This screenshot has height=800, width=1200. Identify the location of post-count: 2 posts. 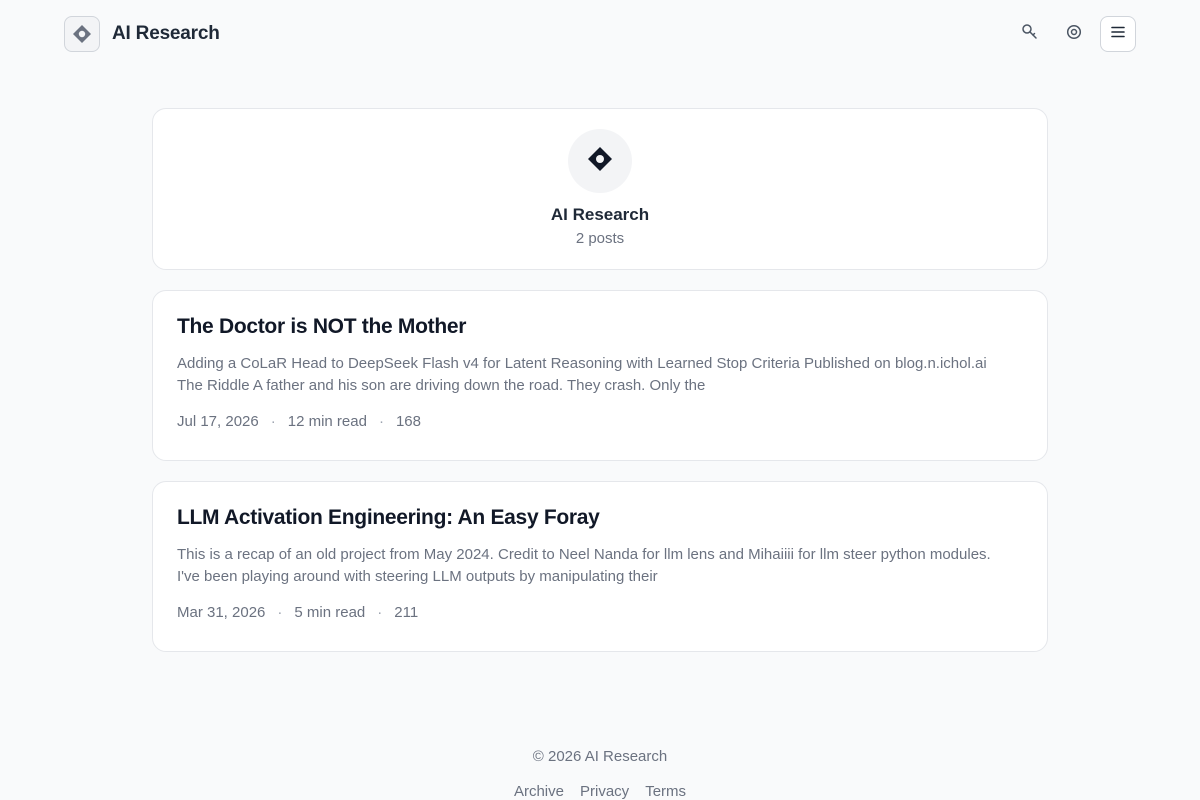
(600, 238).